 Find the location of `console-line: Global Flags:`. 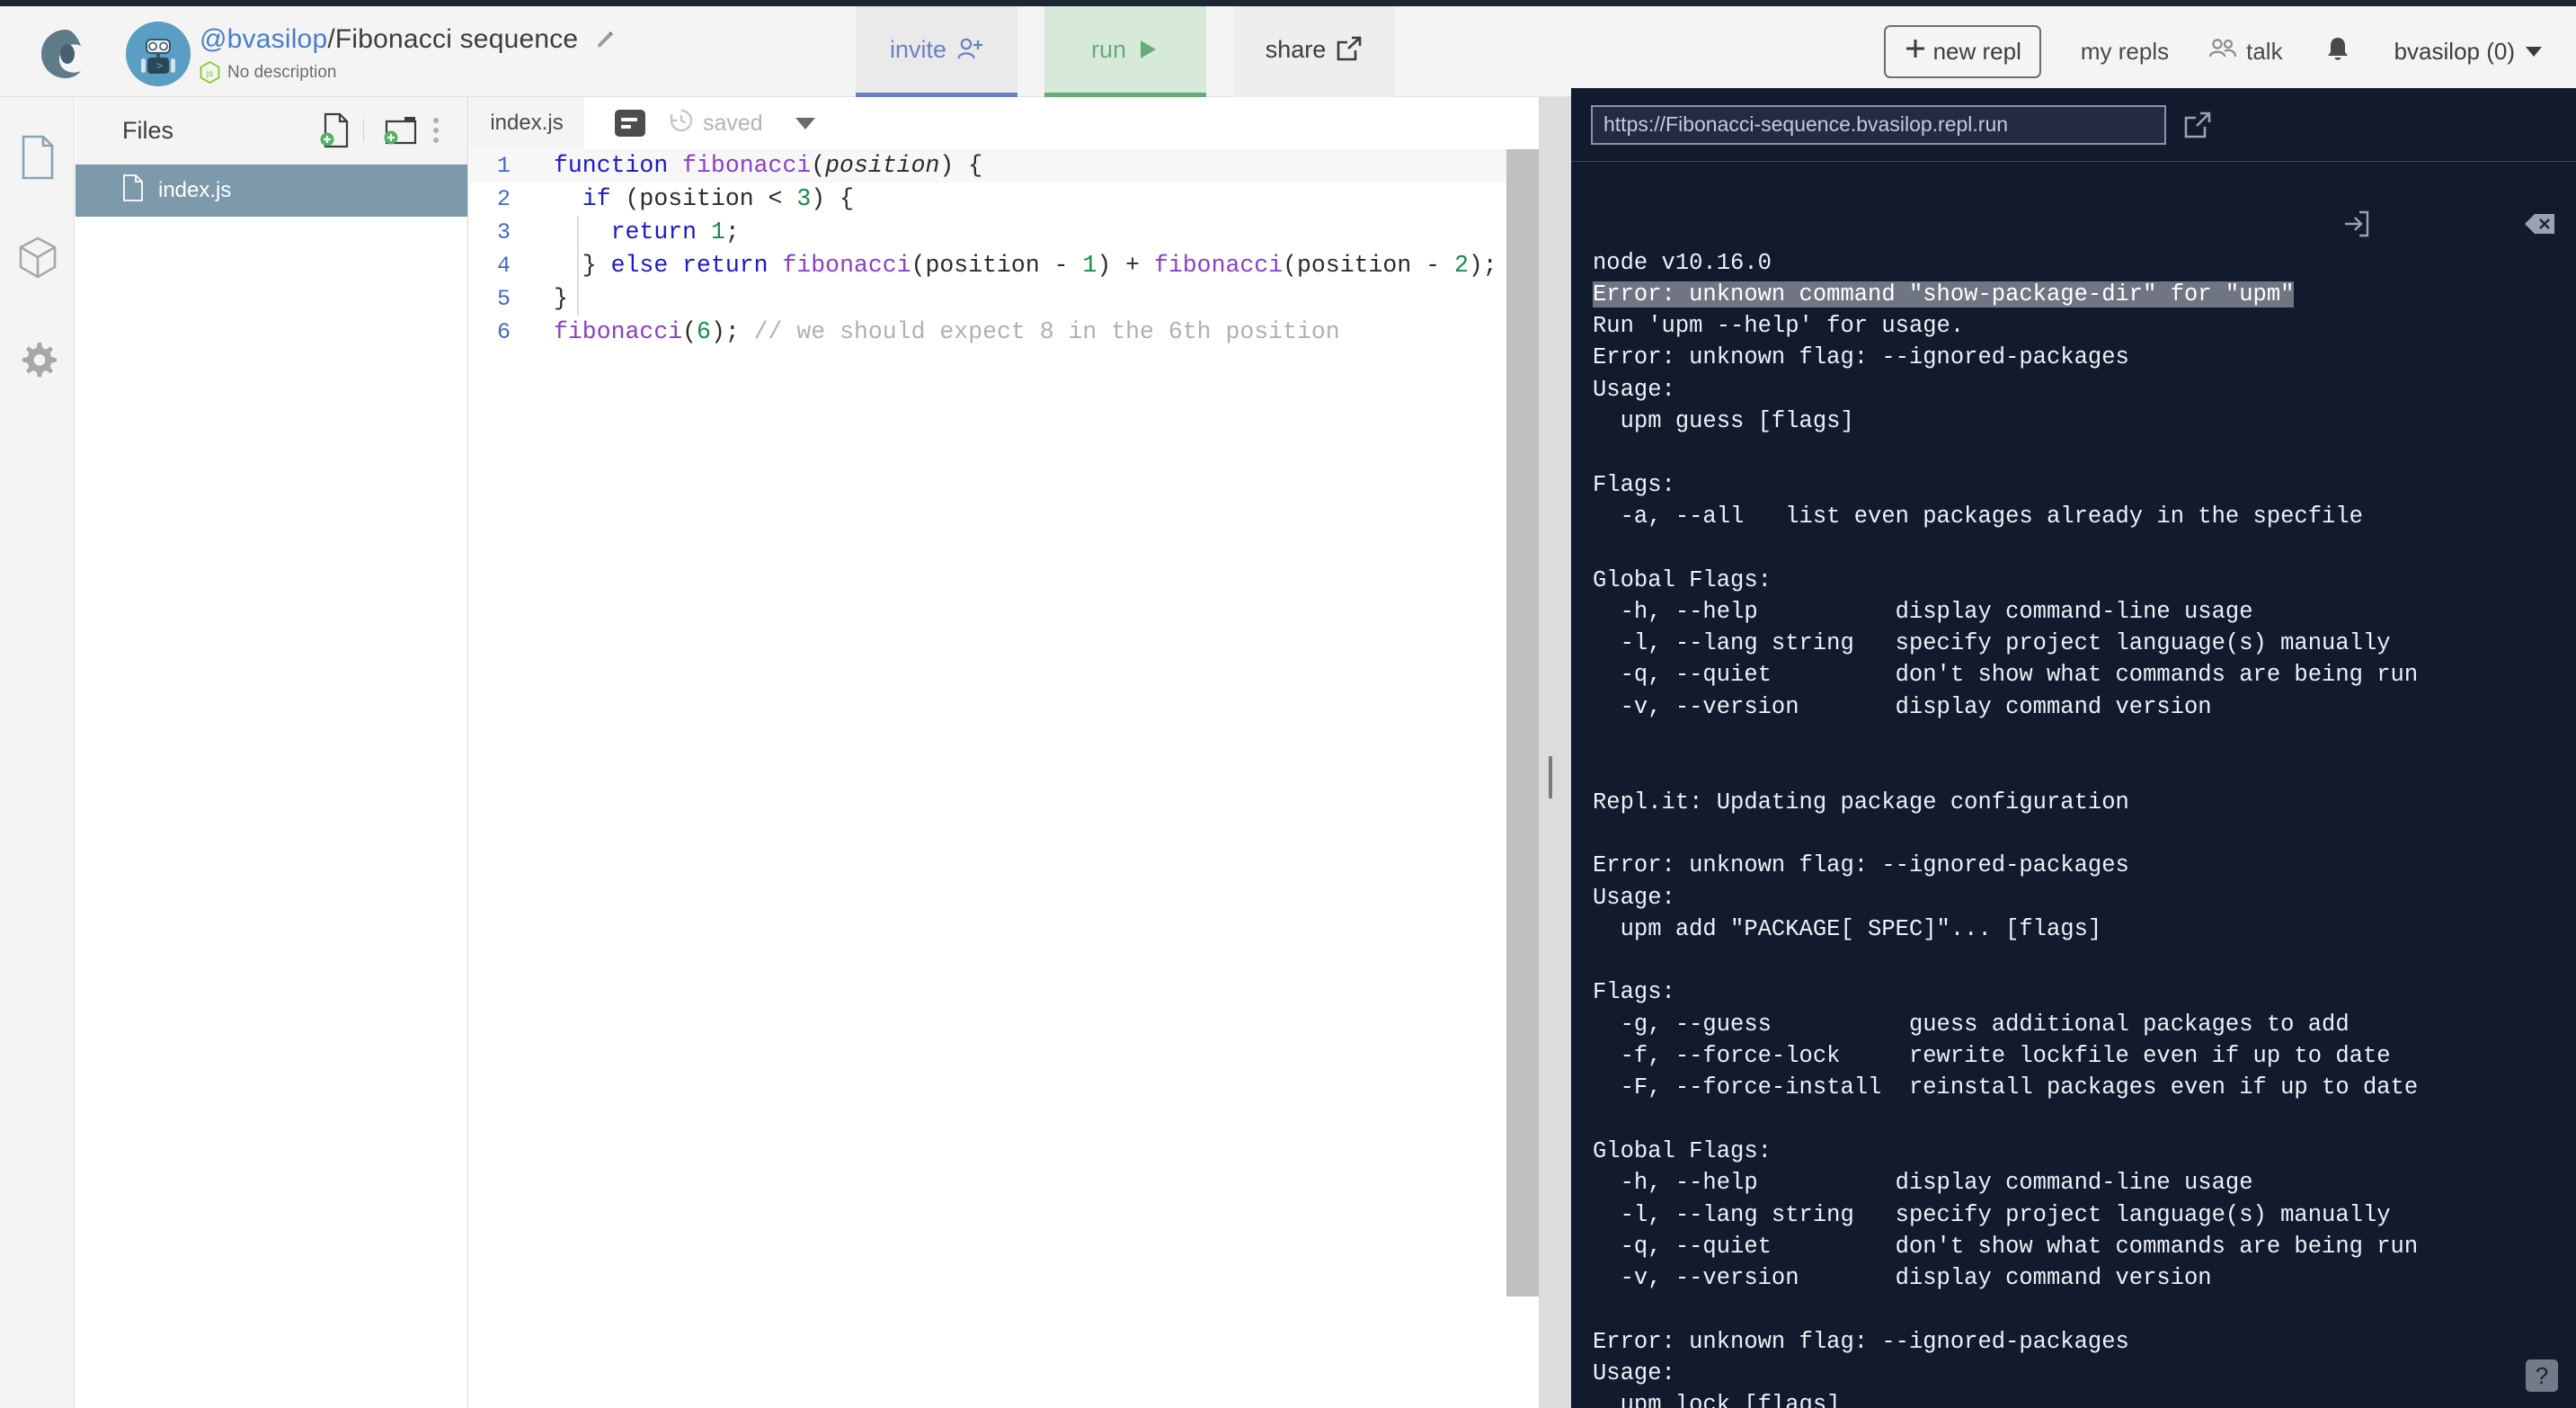

console-line: Global Flags: is located at coordinates (1682, 579).